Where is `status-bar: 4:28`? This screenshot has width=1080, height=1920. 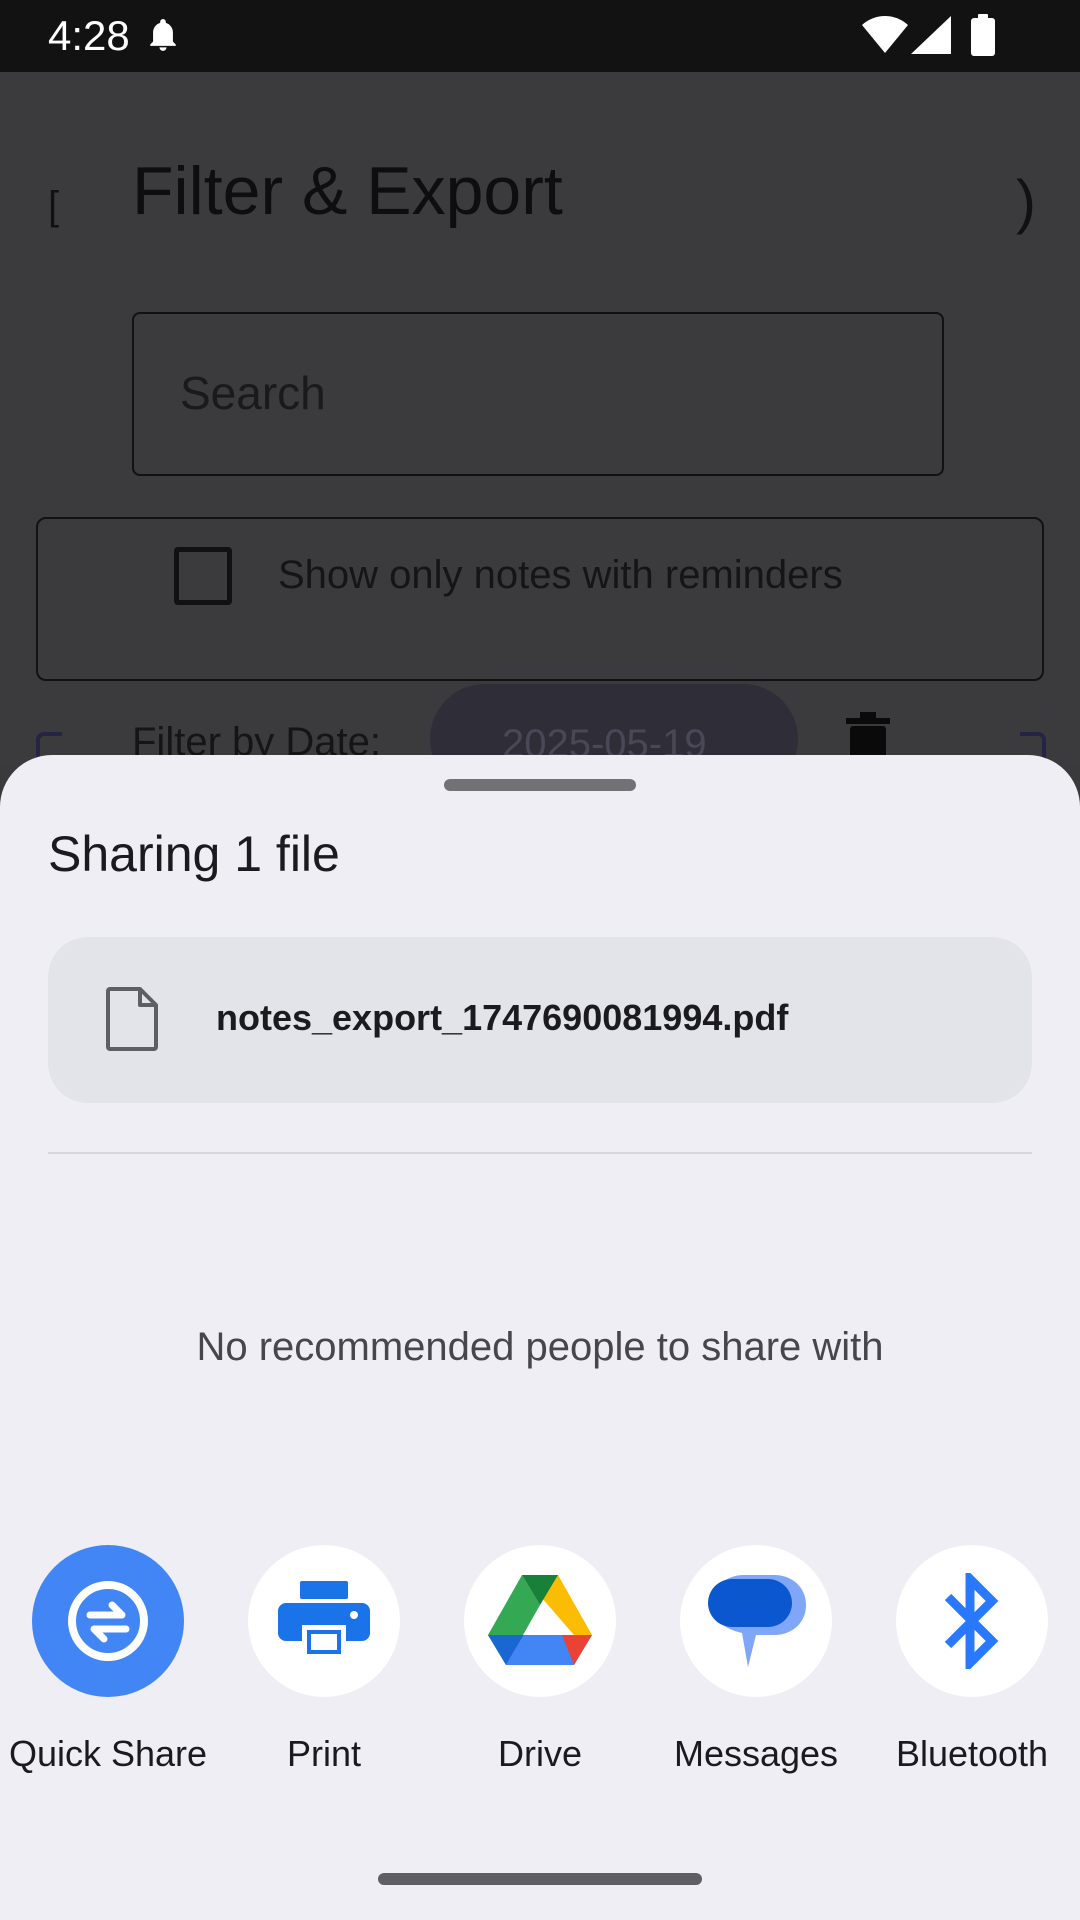 status-bar: 4:28 is located at coordinates (540, 36).